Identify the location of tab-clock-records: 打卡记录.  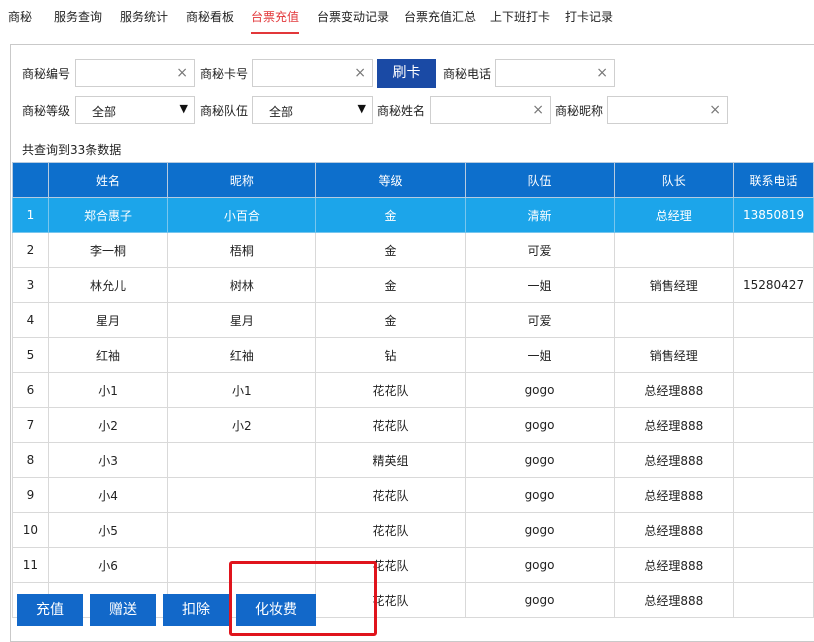
(589, 17).